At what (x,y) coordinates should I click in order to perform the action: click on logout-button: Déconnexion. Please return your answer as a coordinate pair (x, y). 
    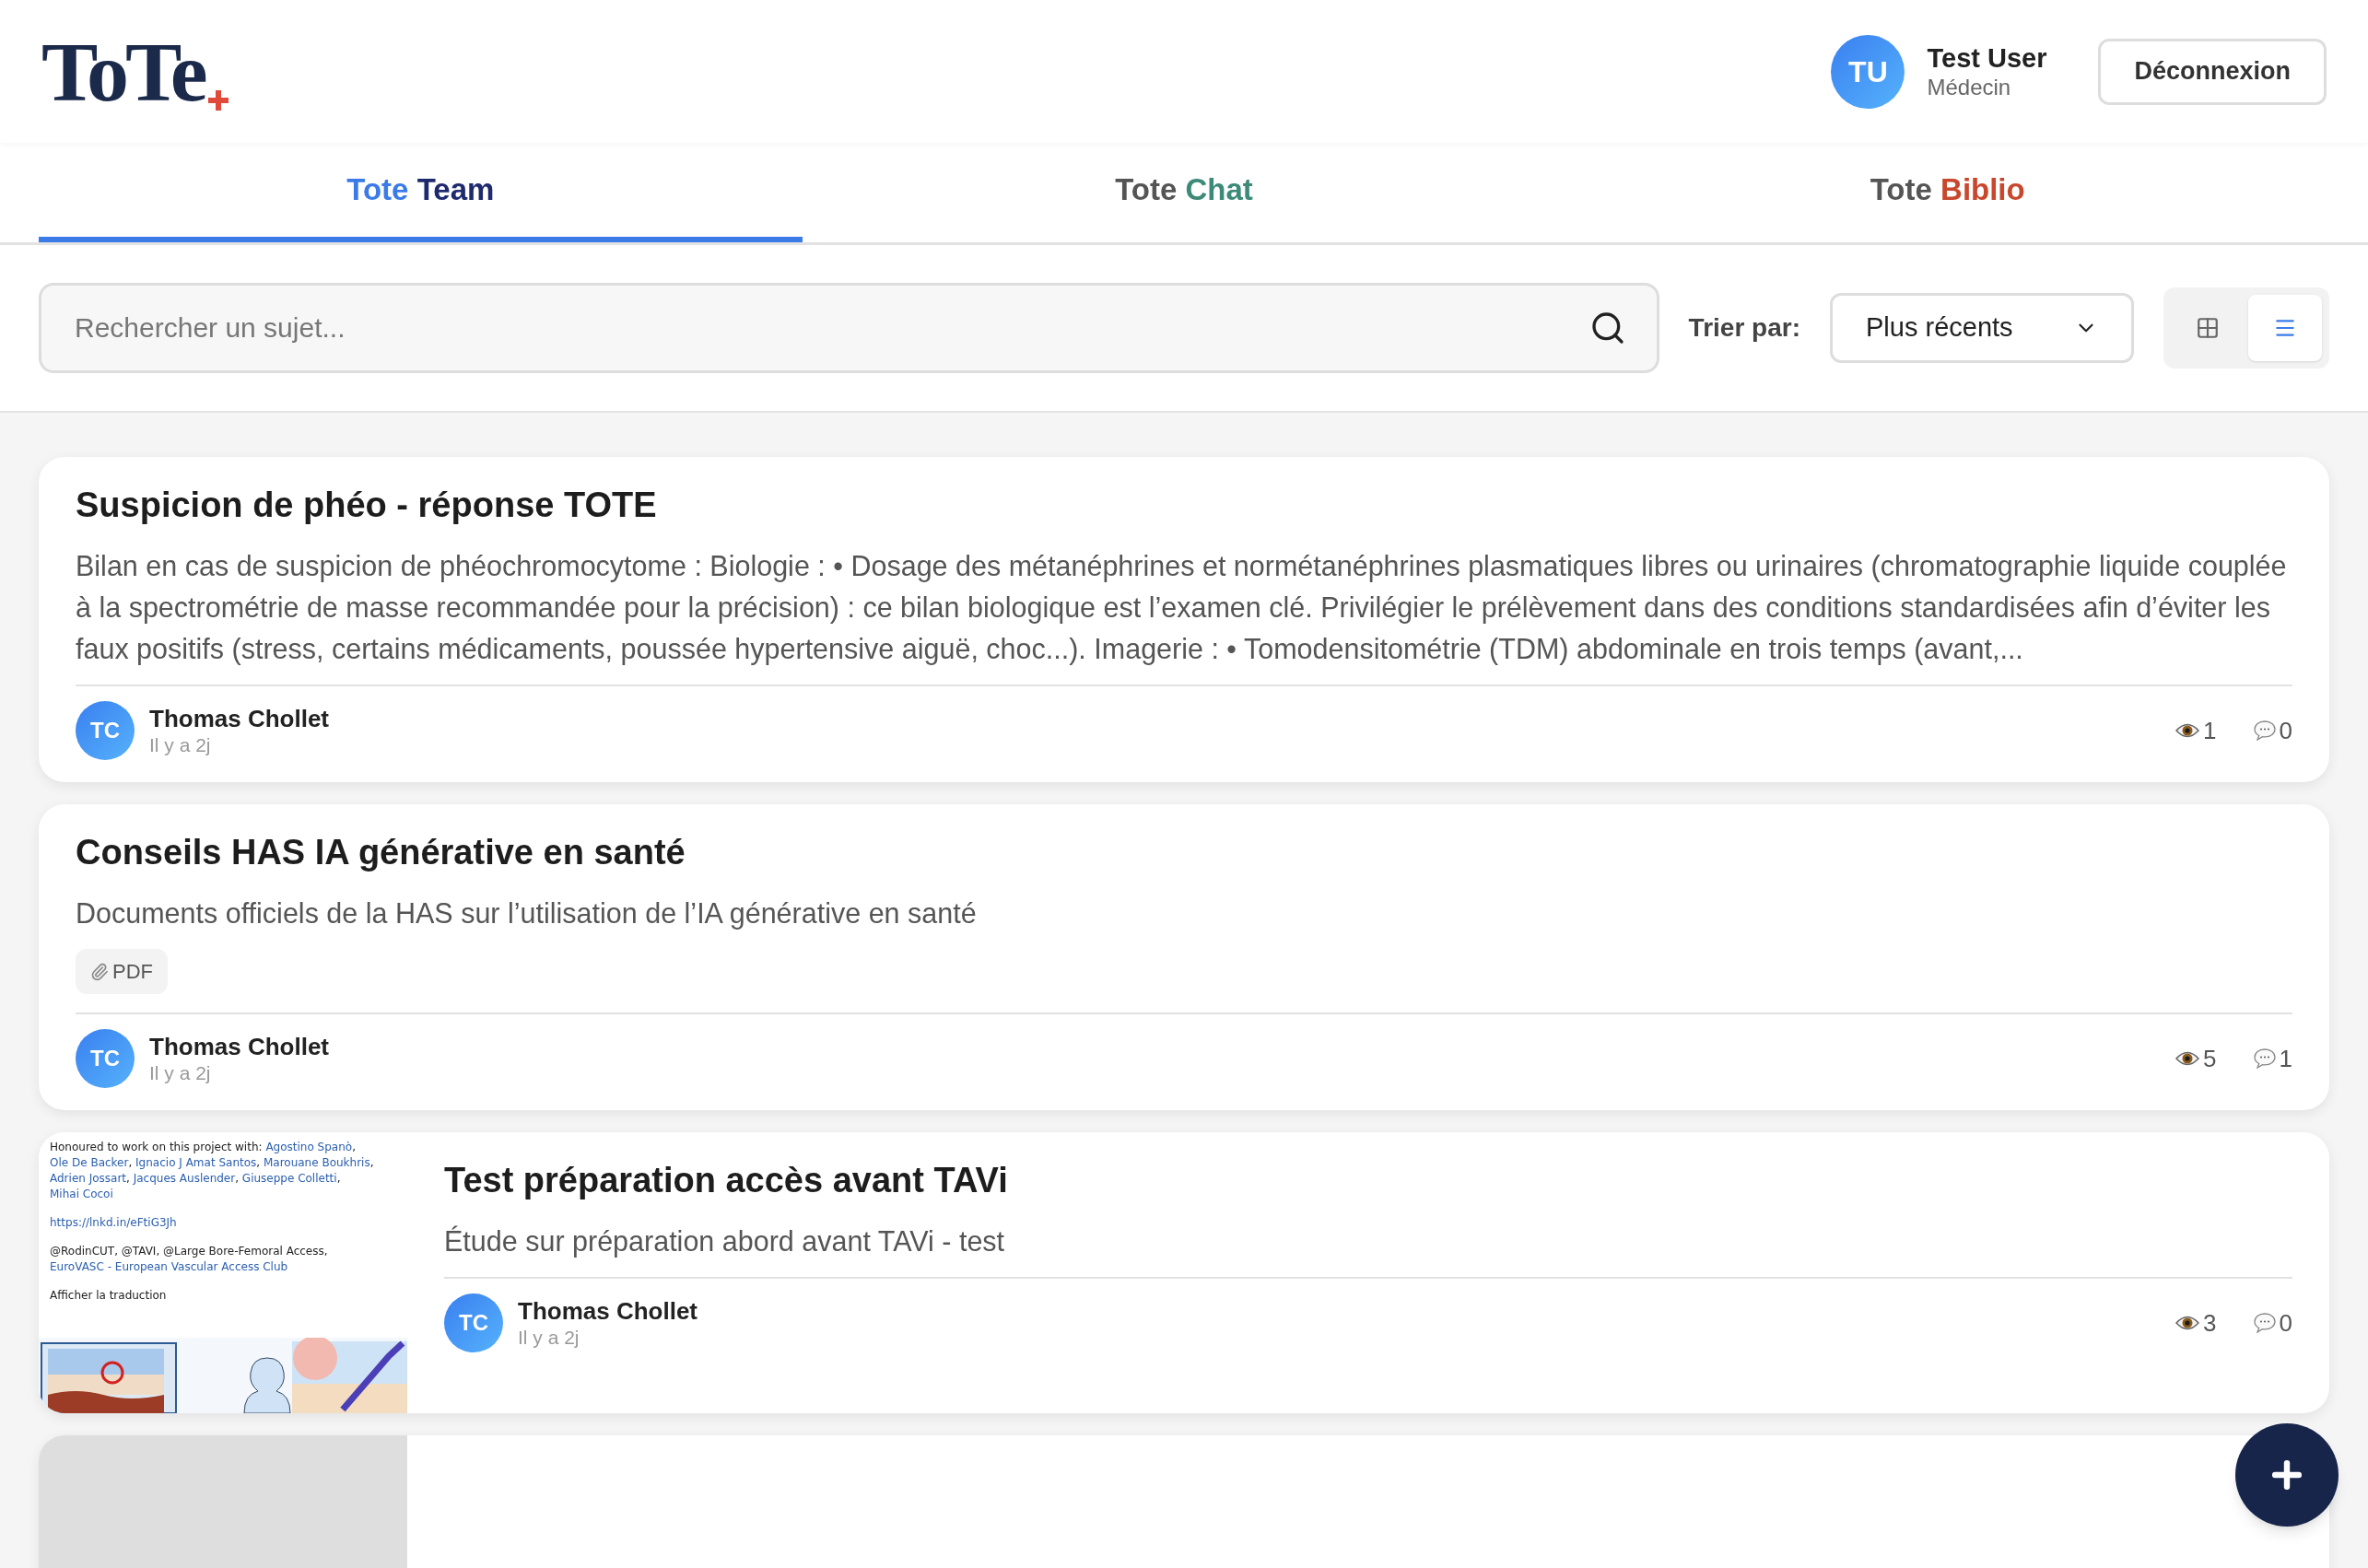
    Looking at the image, I should click on (2212, 71).